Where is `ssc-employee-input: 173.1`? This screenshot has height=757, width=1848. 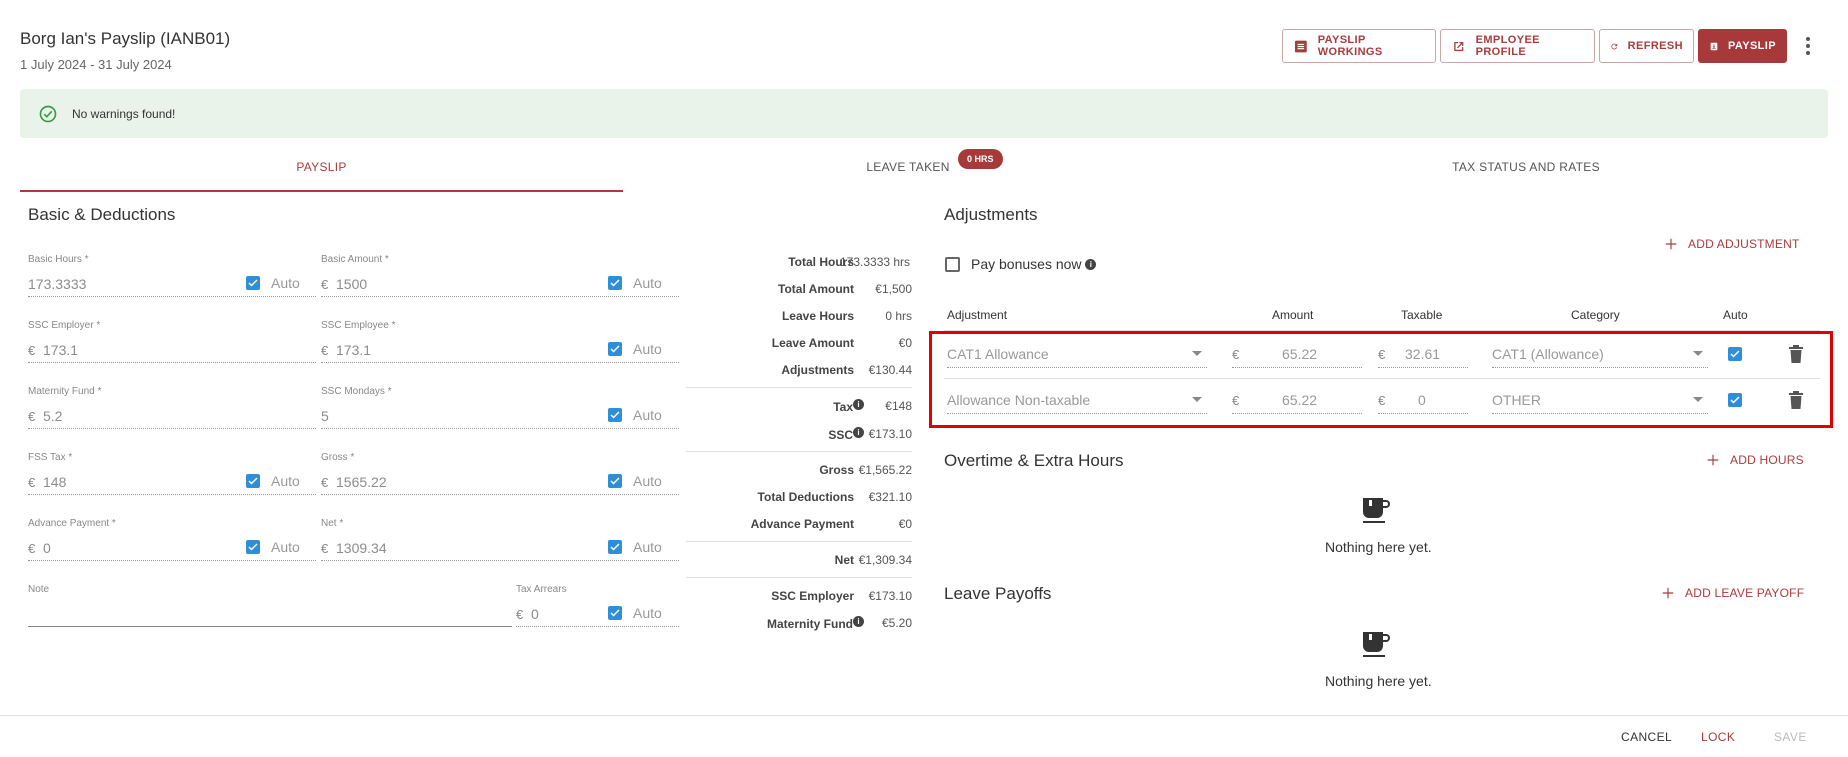
ssc-employee-input: 173.1 is located at coordinates (353, 350).